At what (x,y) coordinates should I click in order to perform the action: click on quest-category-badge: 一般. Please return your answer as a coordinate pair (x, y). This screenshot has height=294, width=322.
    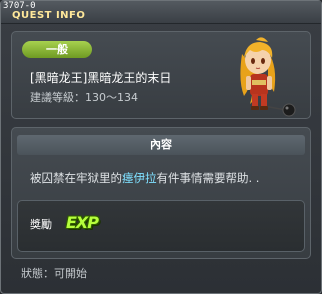
    Looking at the image, I should click on (57, 49).